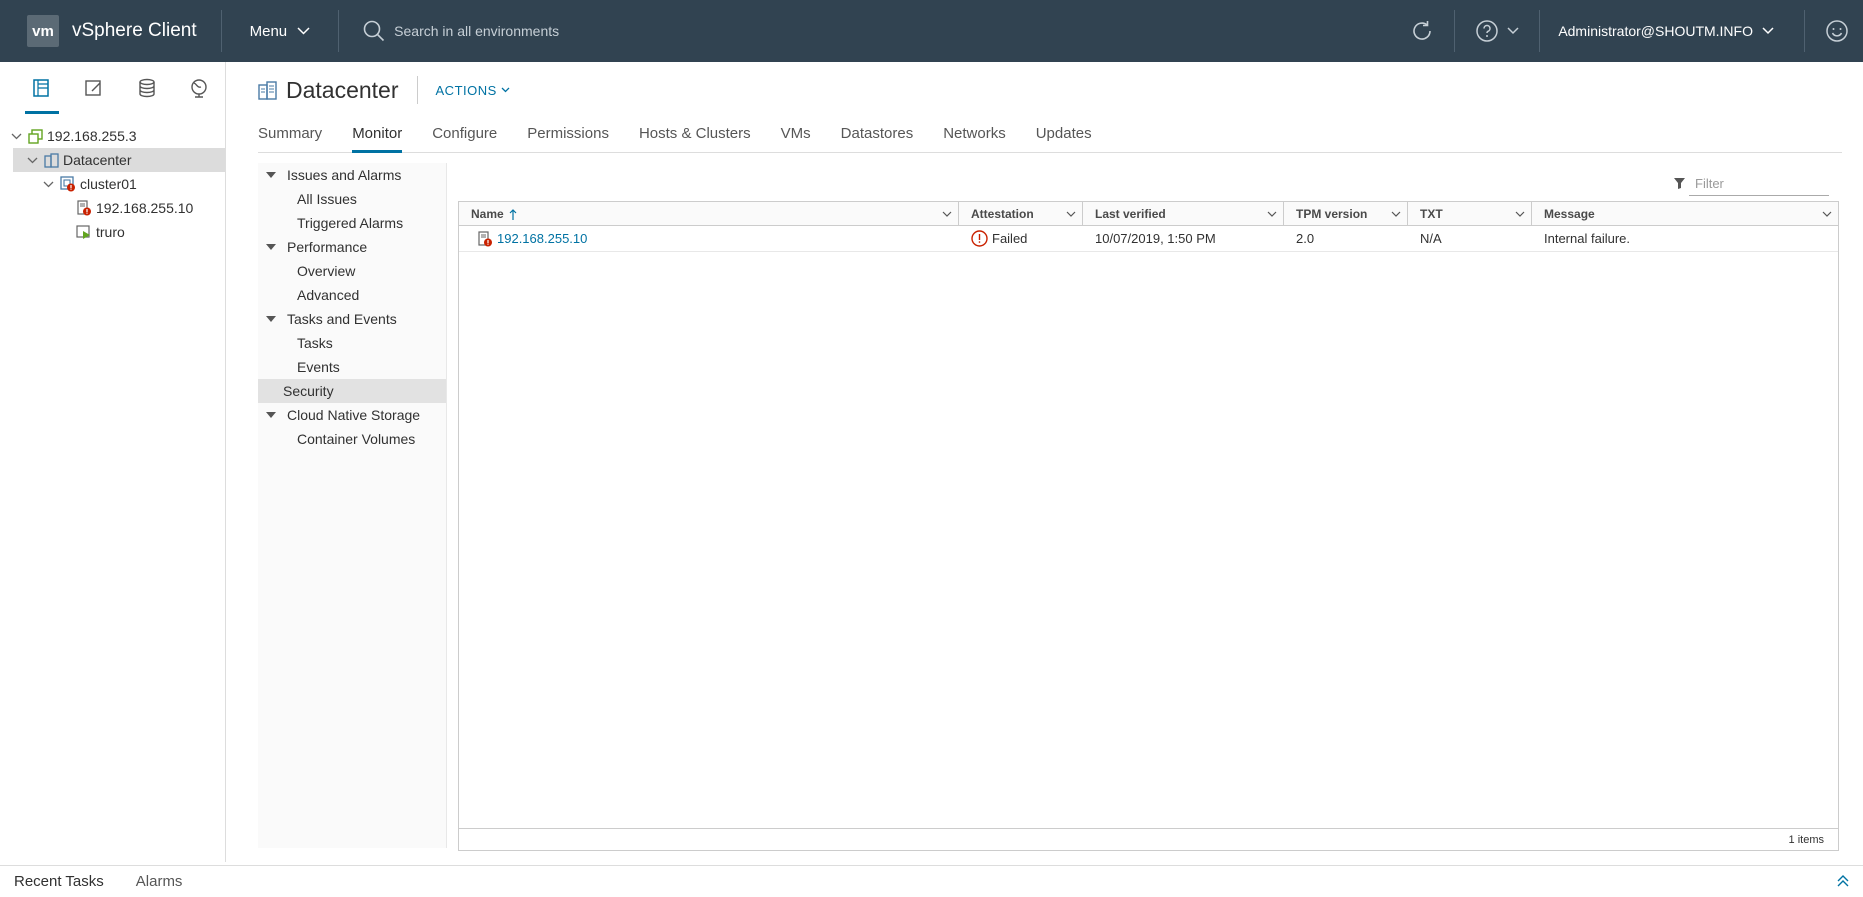 Image resolution: width=1863 pixels, height=897 pixels. I want to click on tab-summary: Summary, so click(290, 138).